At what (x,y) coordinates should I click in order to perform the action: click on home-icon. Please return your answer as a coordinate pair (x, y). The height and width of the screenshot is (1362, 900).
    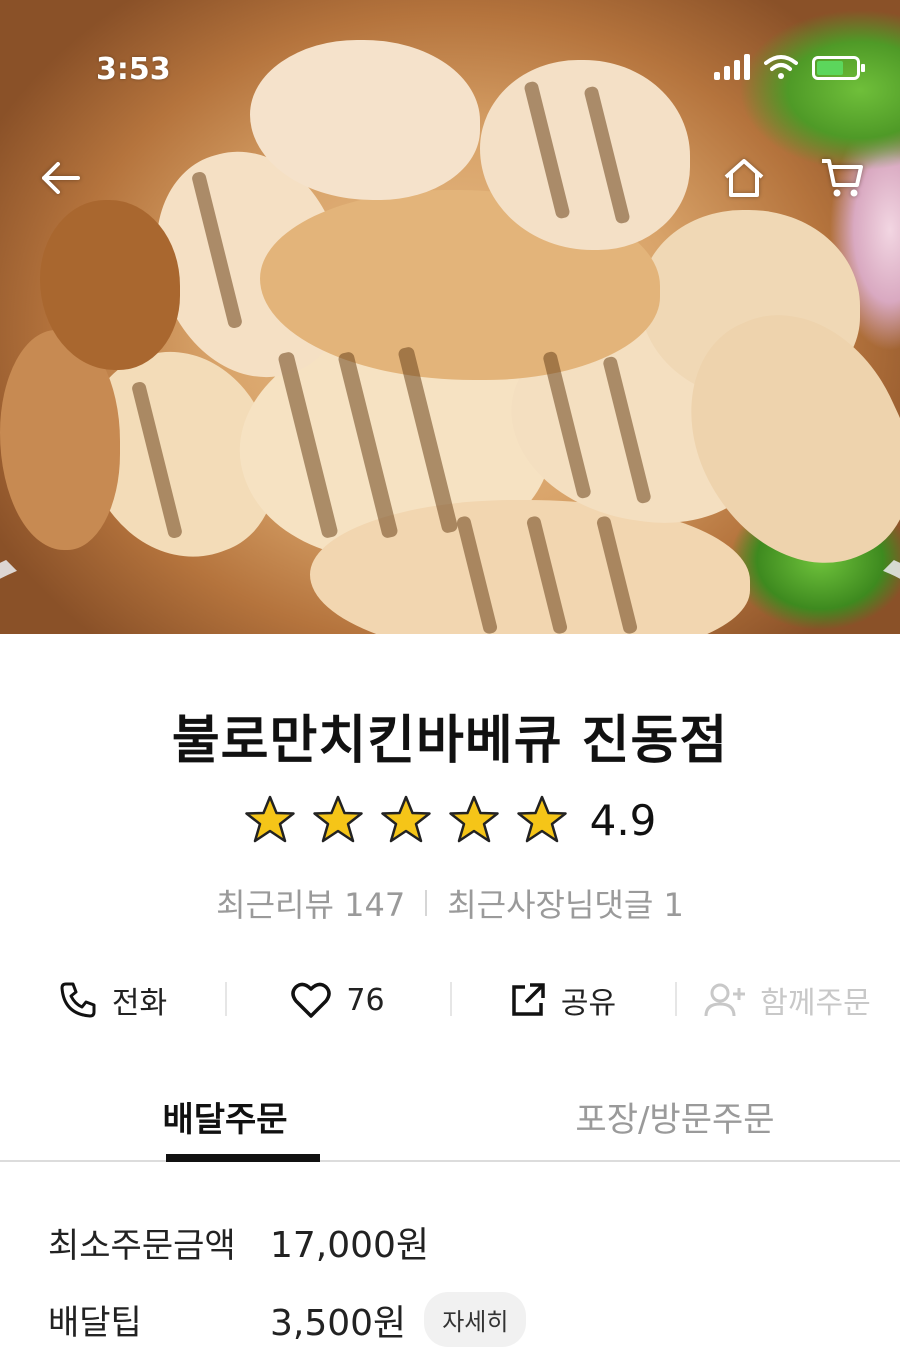
    Looking at the image, I should click on (744, 178).